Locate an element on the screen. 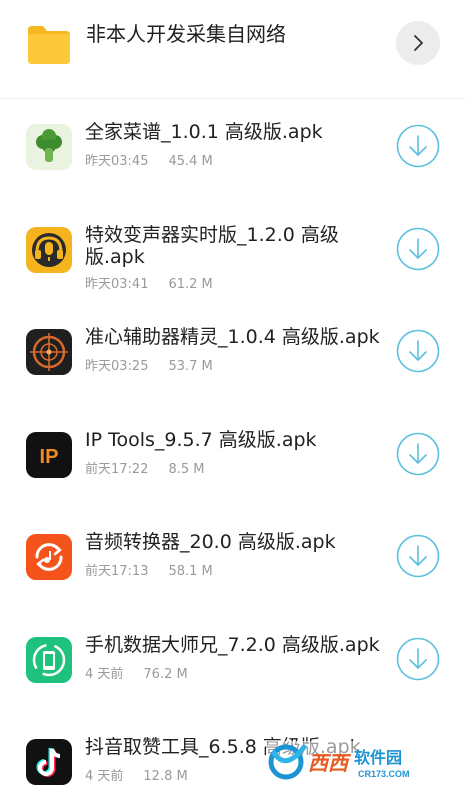  folder-name: 非本人开发采集自网络 is located at coordinates (186, 34).